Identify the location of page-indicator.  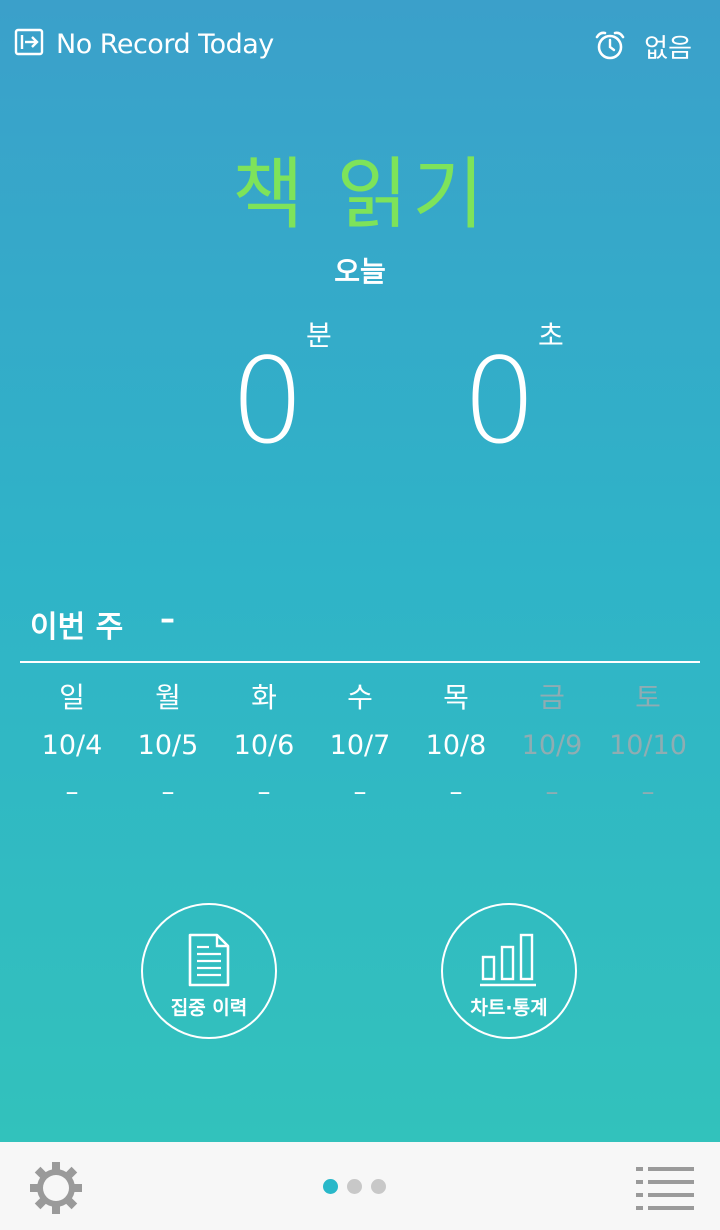
(359, 1186).